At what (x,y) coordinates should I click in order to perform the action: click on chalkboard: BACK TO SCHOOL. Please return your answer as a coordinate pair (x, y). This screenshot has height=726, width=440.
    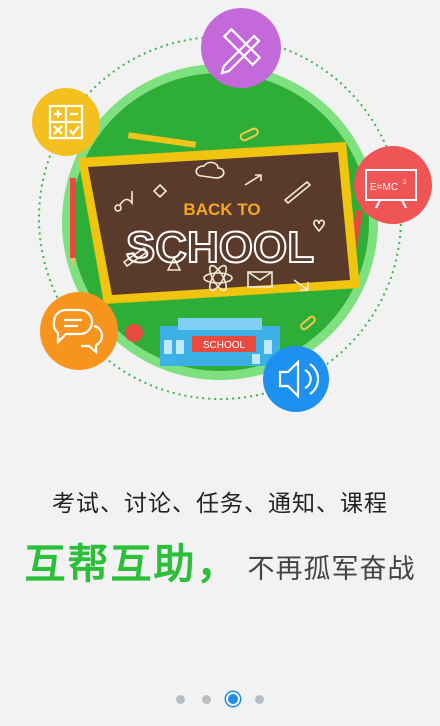
    Looking at the image, I should click on (219, 223).